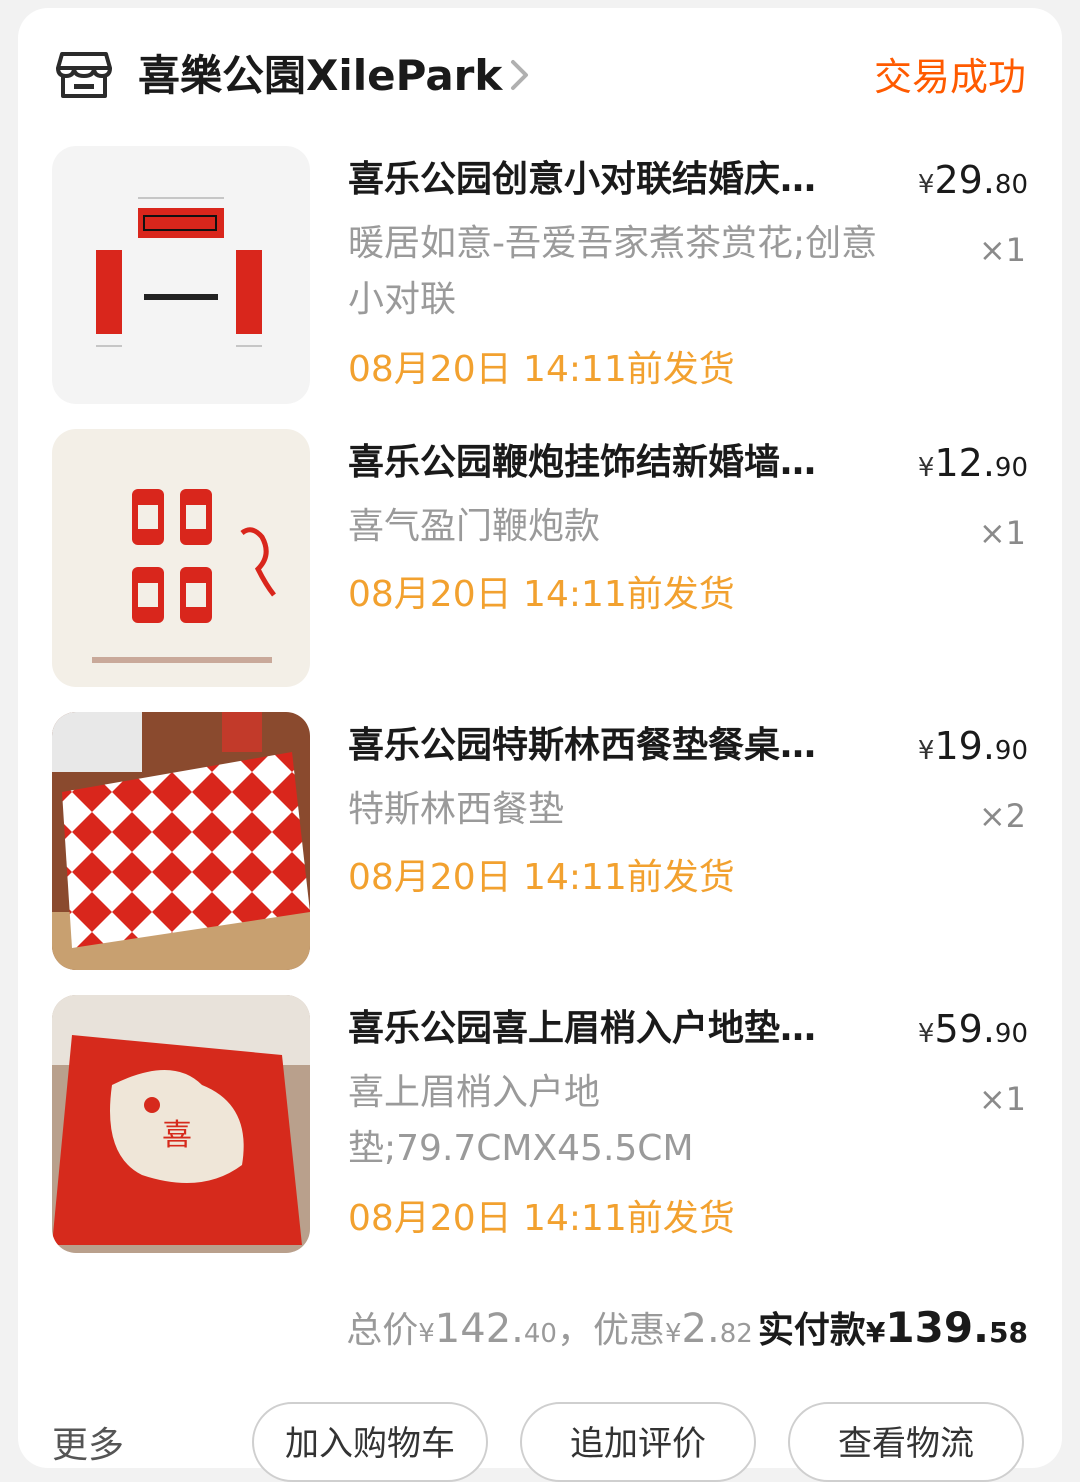  I want to click on product-price: ¥29.80, so click(972, 180).